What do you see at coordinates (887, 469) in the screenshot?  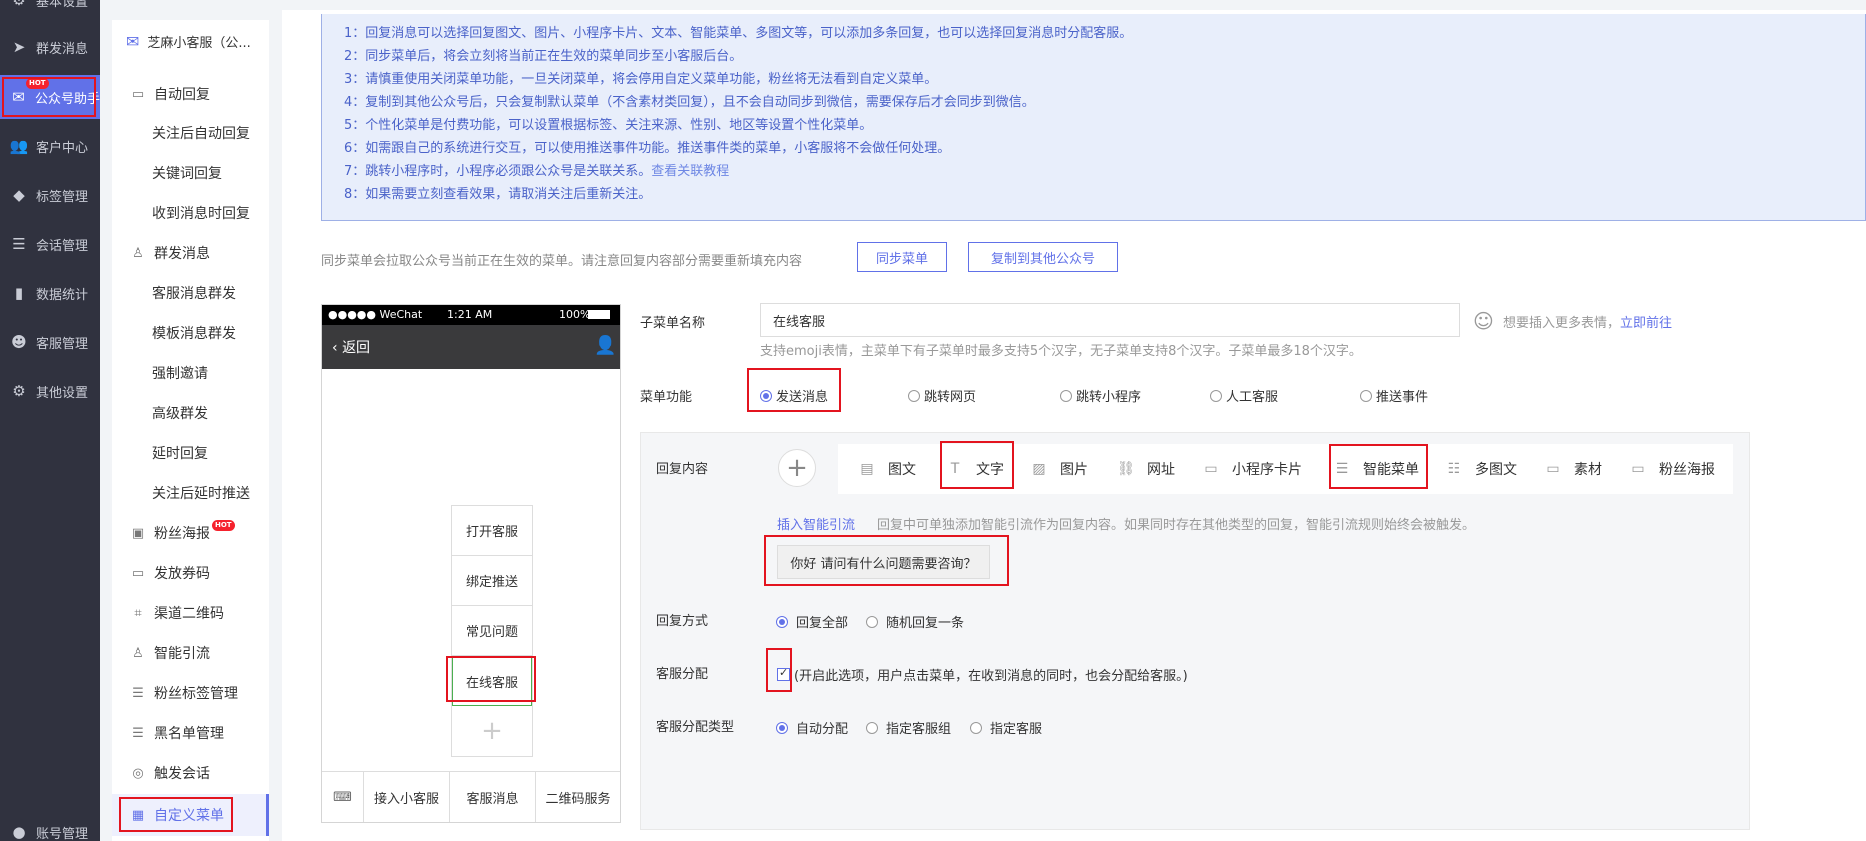 I see `tool-article: ▤ 图文` at bounding box center [887, 469].